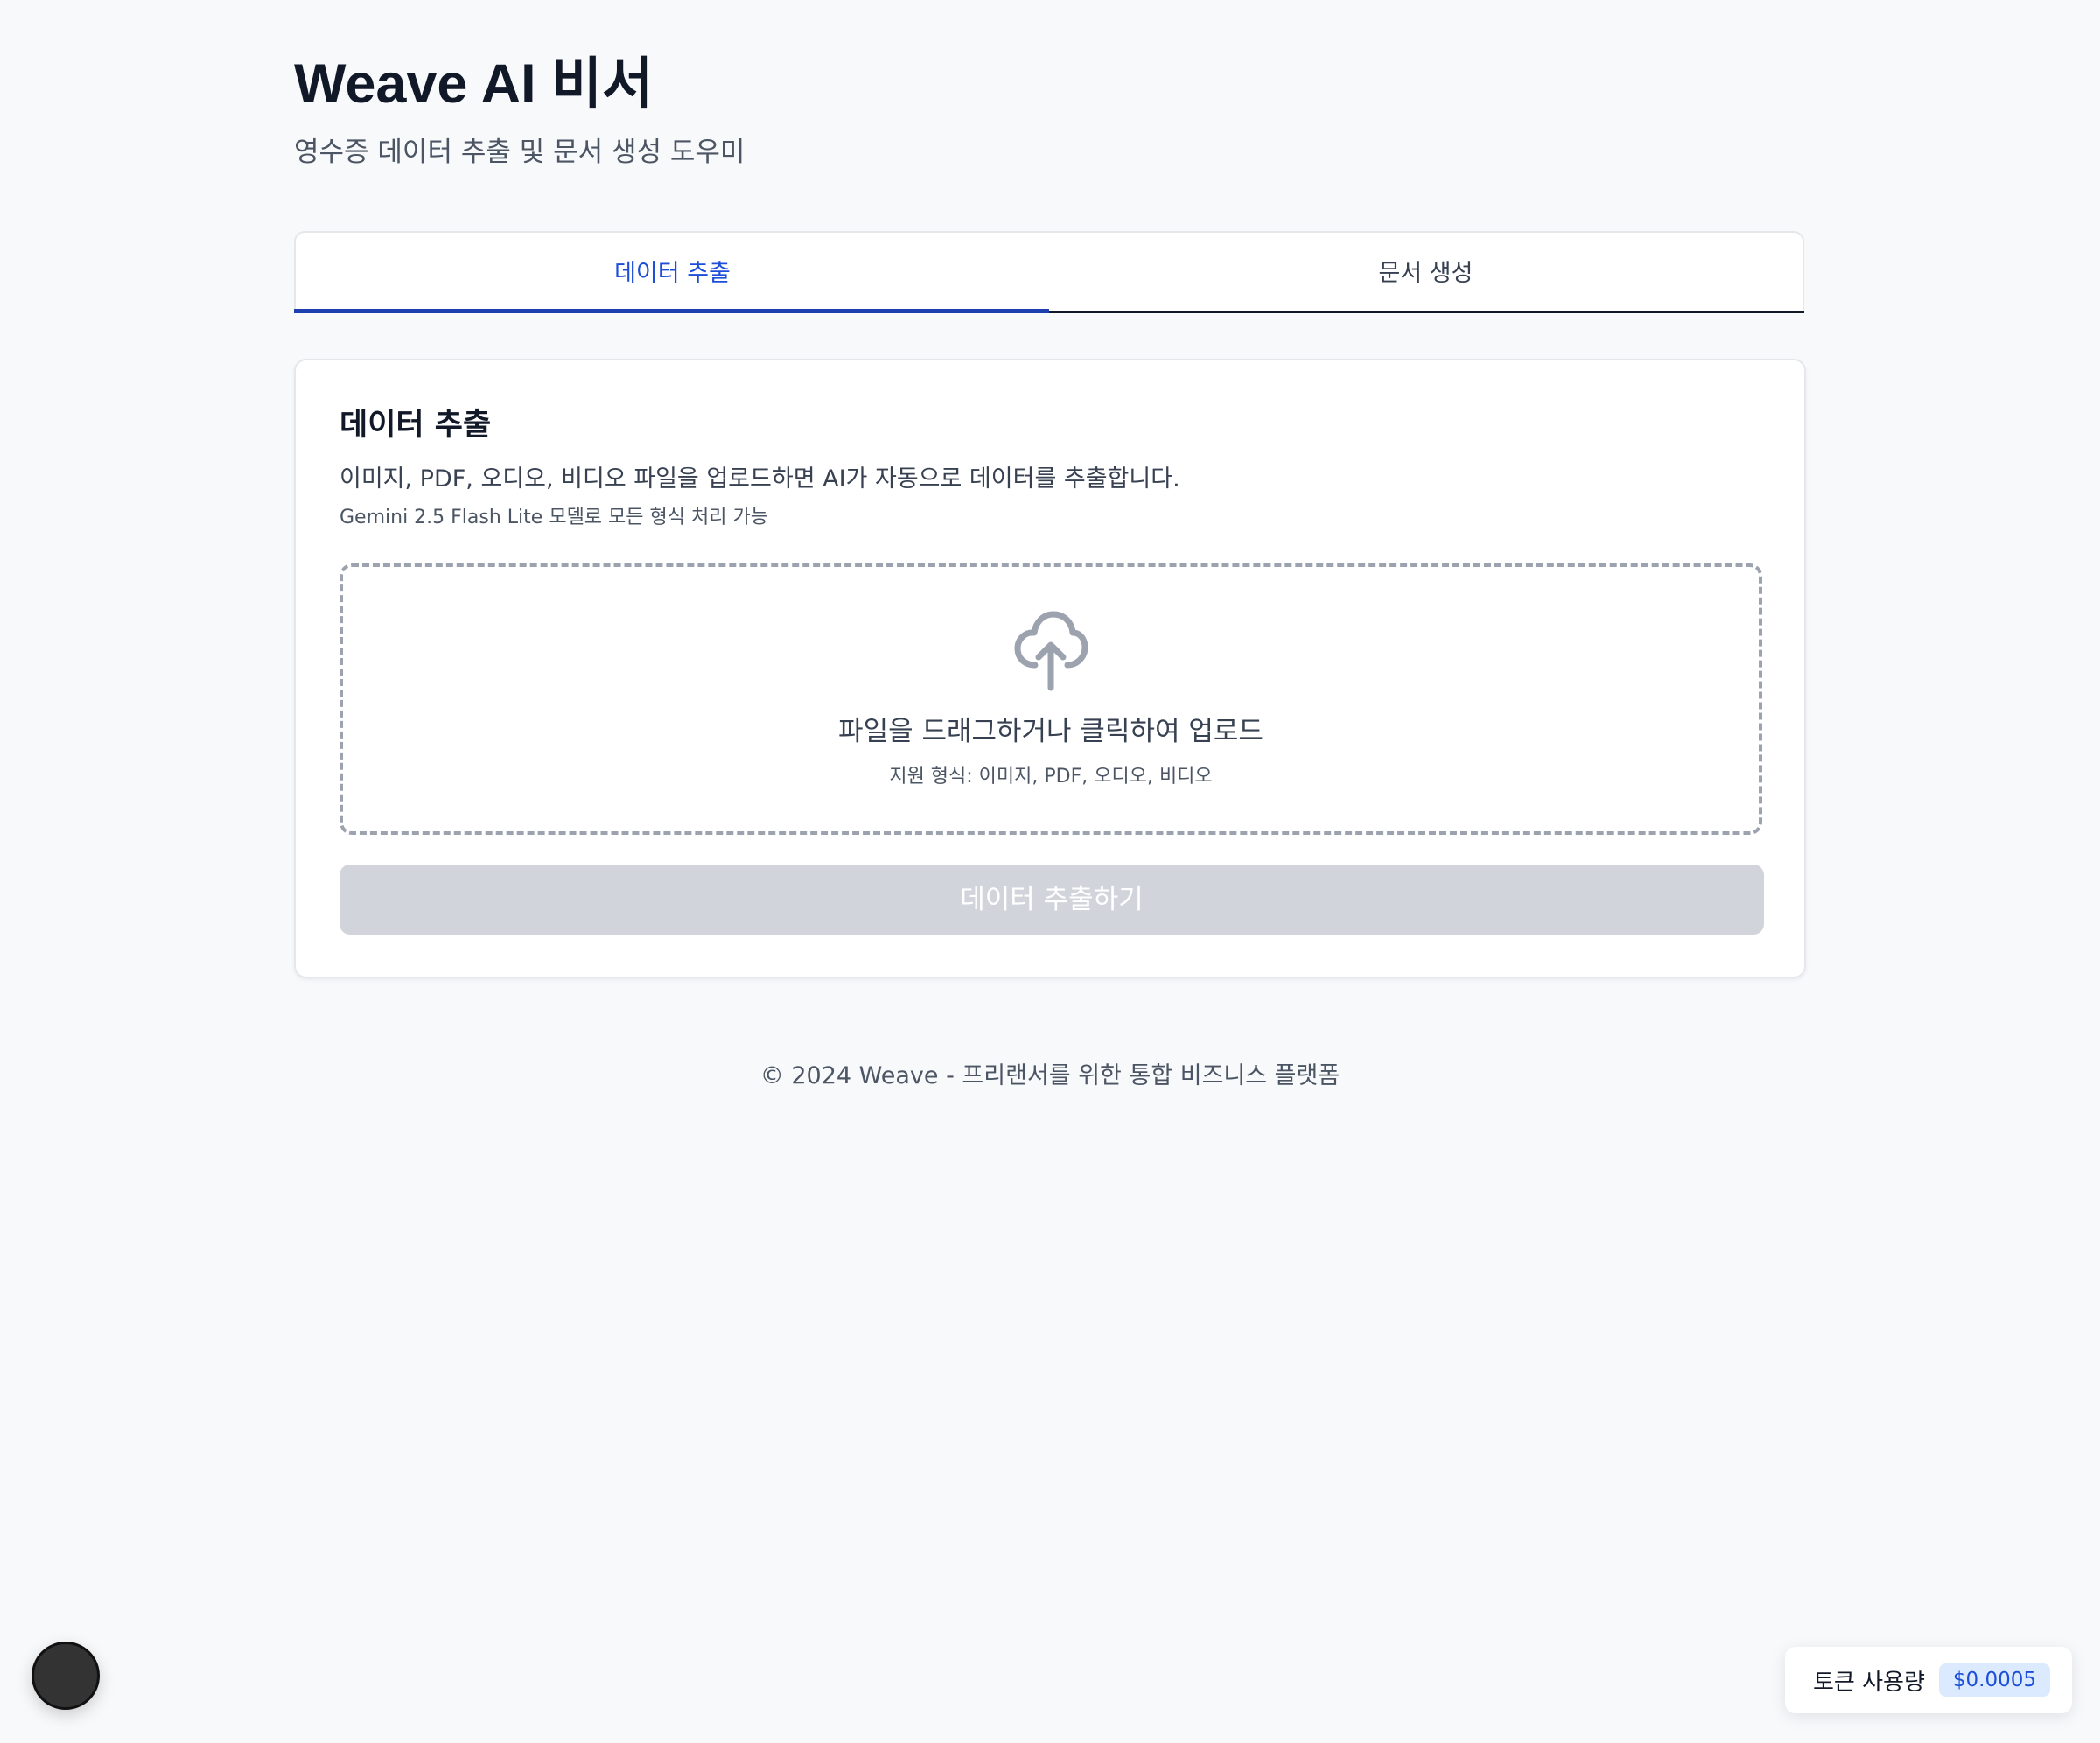 This screenshot has height=1743, width=2100. What do you see at coordinates (554, 517) in the screenshot?
I see `model-note: Gemini 2.5 Flash Lite 모델로 모든 형식 처리 가능` at bounding box center [554, 517].